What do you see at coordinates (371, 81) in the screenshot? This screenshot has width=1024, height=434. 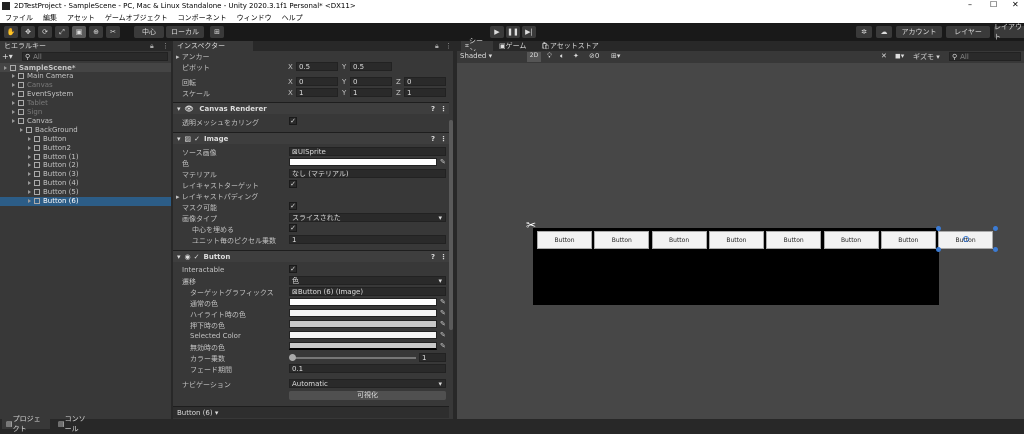 I see `rotation-y-field: 0` at bounding box center [371, 81].